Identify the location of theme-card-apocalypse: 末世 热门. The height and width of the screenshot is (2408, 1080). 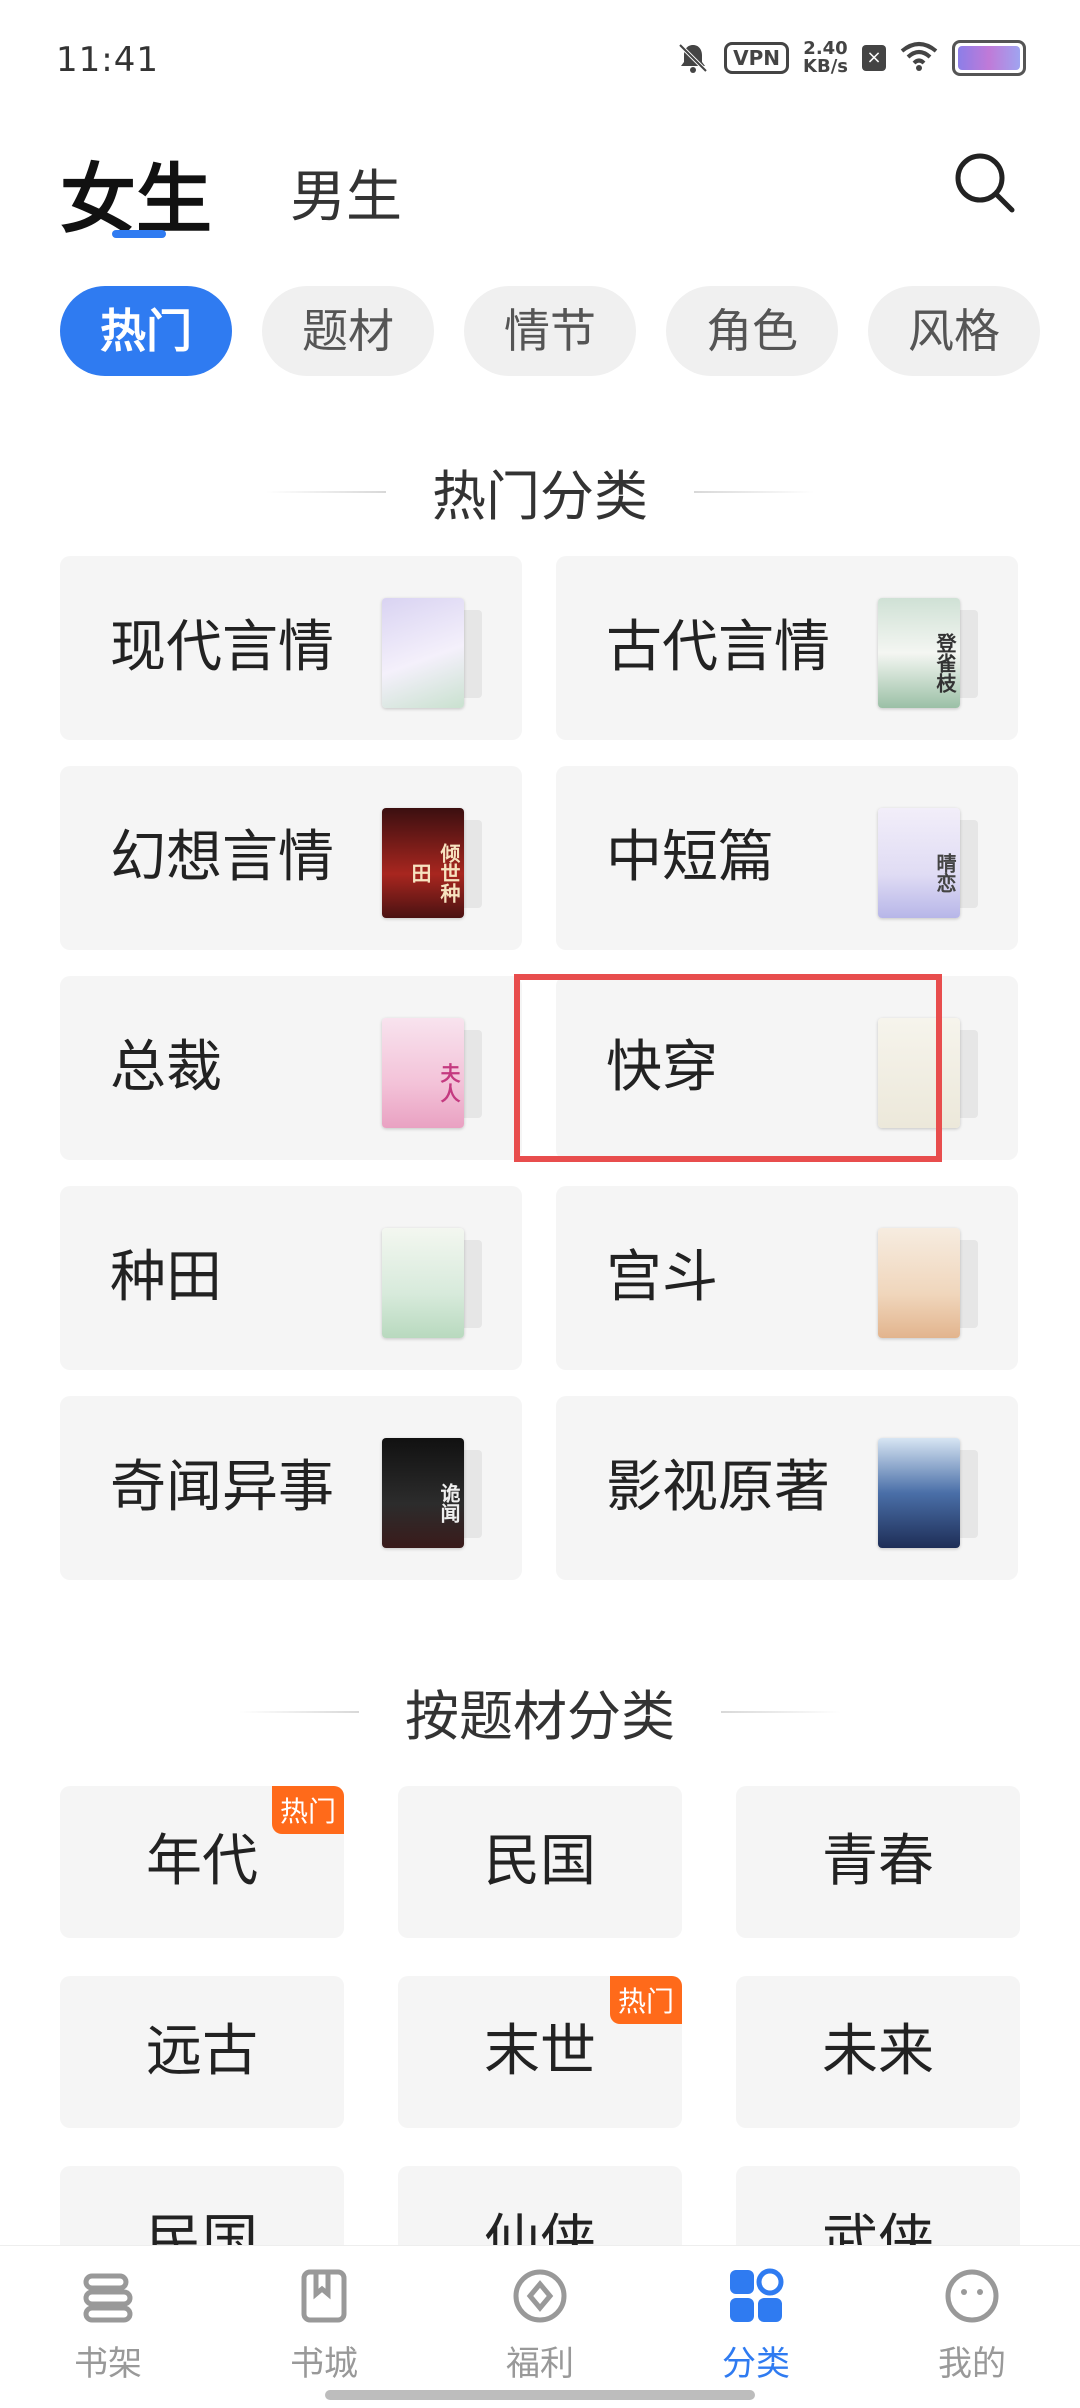
(540, 2052).